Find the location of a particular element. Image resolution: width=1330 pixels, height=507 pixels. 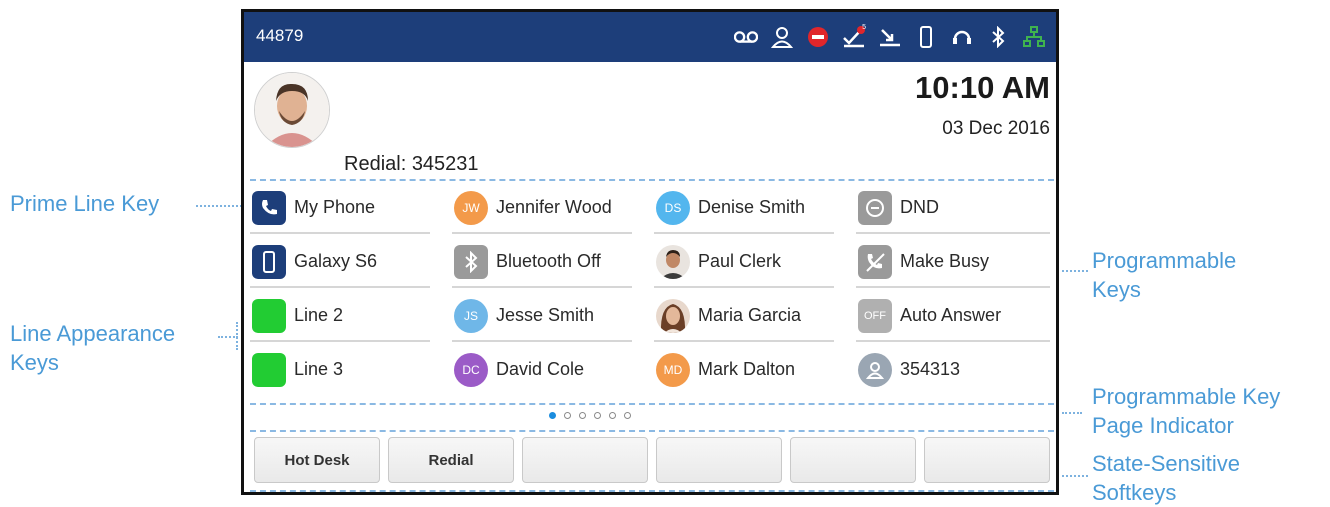

programmable-key-auto-answer: OFF Auto Answer is located at coordinates (953, 315).